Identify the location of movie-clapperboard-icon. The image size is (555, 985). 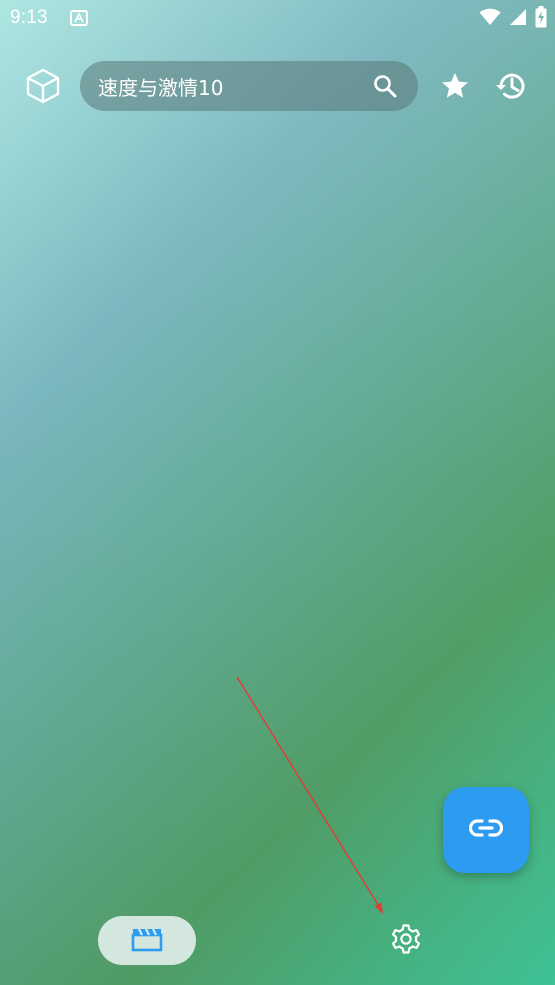
(147, 941).